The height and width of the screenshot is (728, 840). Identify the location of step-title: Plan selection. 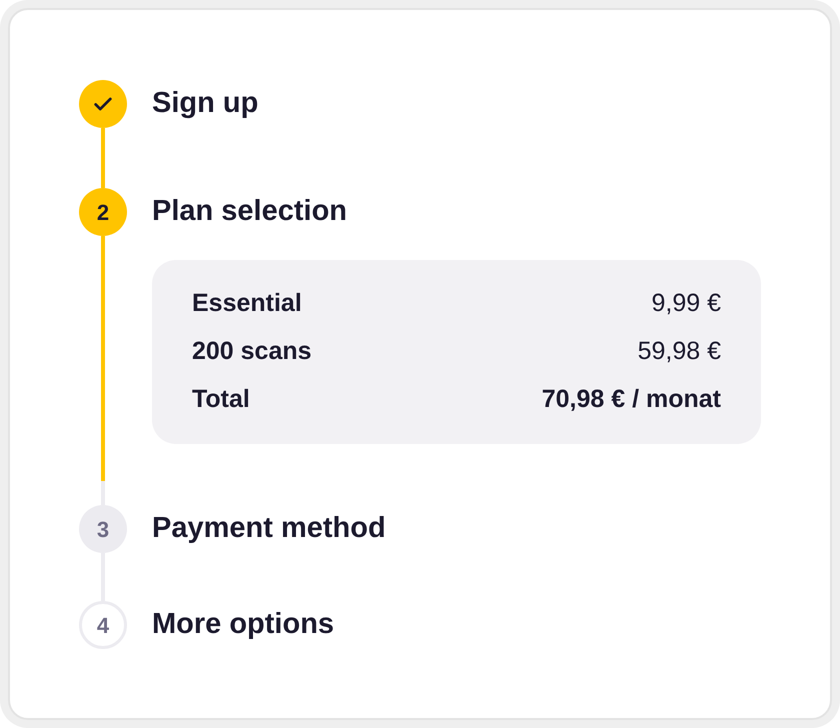
(250, 212).